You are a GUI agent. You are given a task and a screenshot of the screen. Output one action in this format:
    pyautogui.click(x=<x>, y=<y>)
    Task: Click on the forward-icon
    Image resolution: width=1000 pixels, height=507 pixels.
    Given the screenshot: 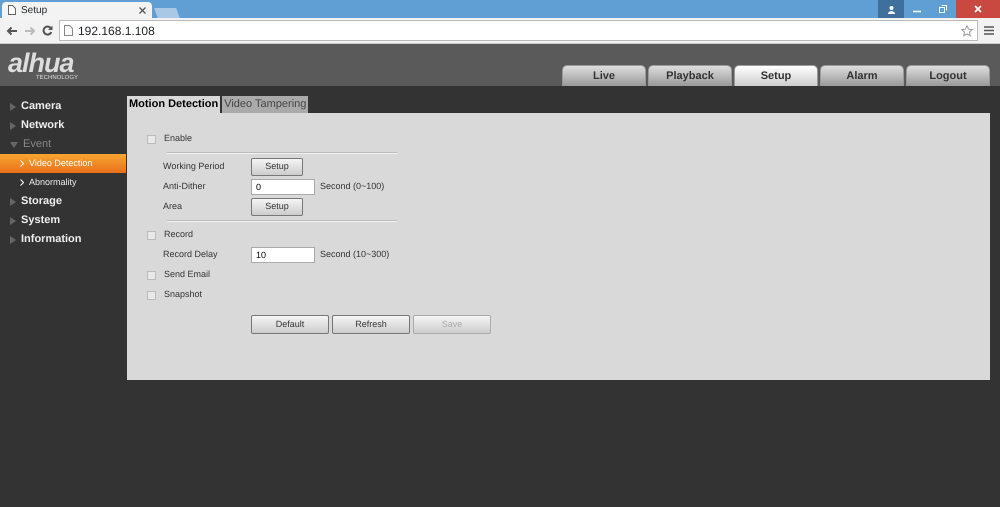 What is the action you would take?
    pyautogui.click(x=30, y=31)
    